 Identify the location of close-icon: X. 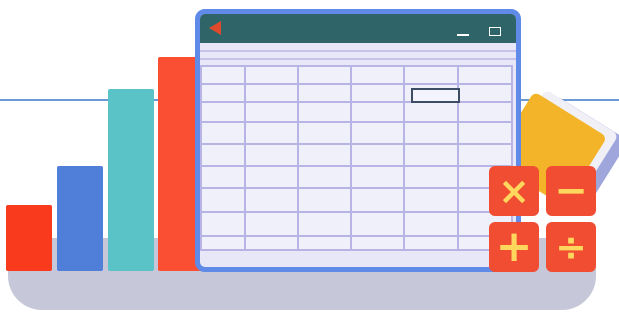
(495, 6).